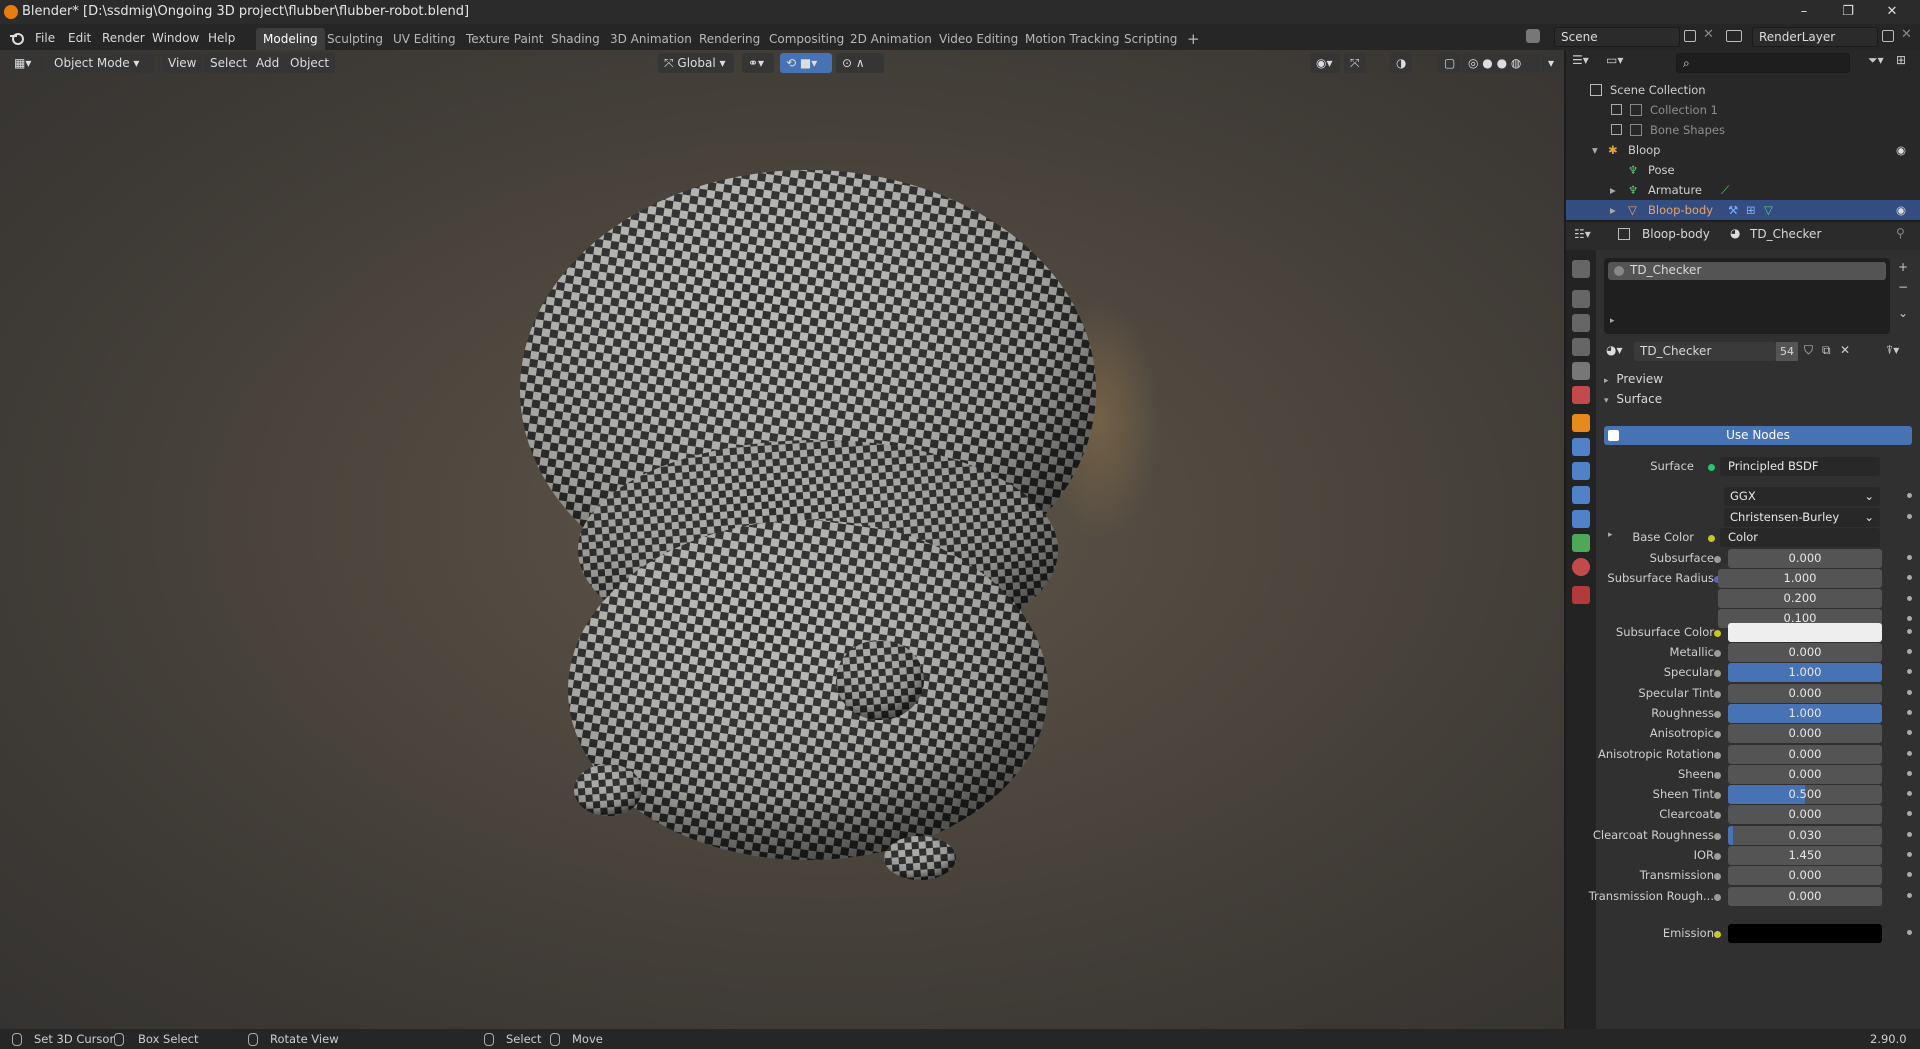 Image resolution: width=1920 pixels, height=1049 pixels. I want to click on shading-modes: ◎ ● ● ◍, so click(1501, 63).